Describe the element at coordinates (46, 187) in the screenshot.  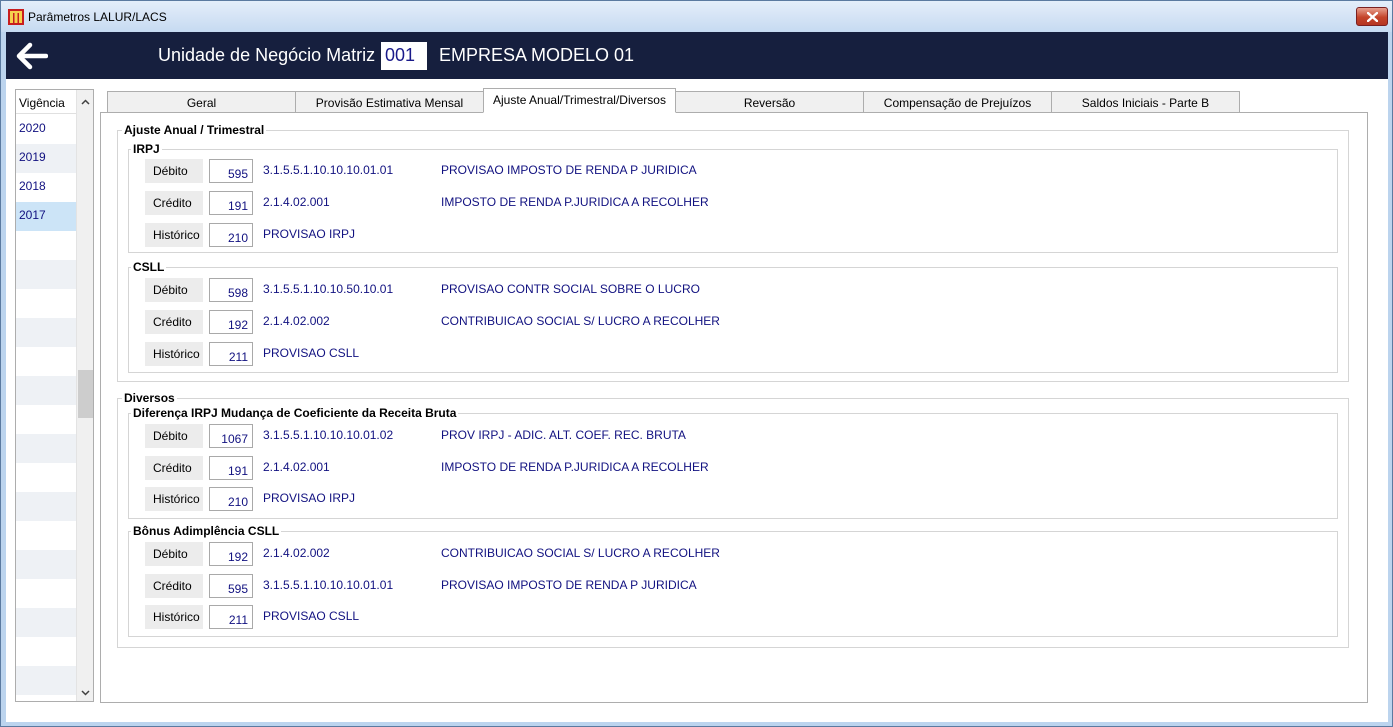
I see `vigencia-item: 2018` at that location.